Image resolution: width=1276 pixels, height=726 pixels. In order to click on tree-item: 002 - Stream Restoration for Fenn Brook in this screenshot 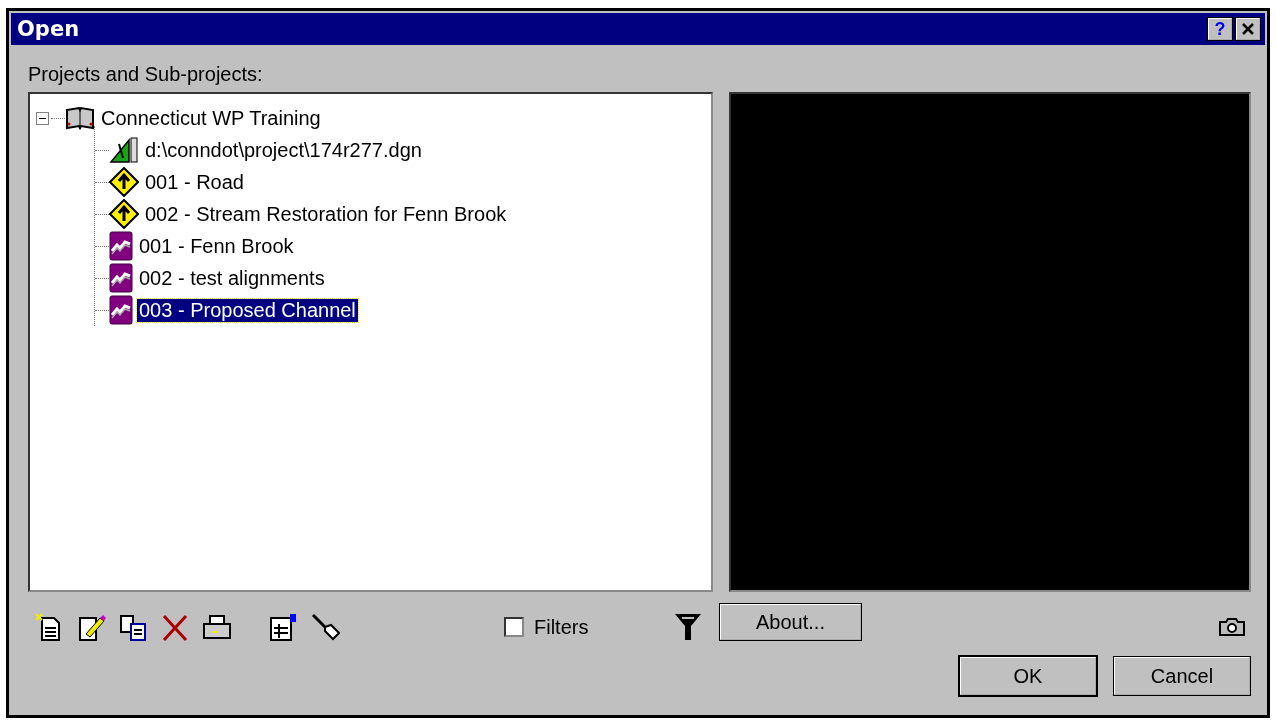, I will do `click(326, 214)`.